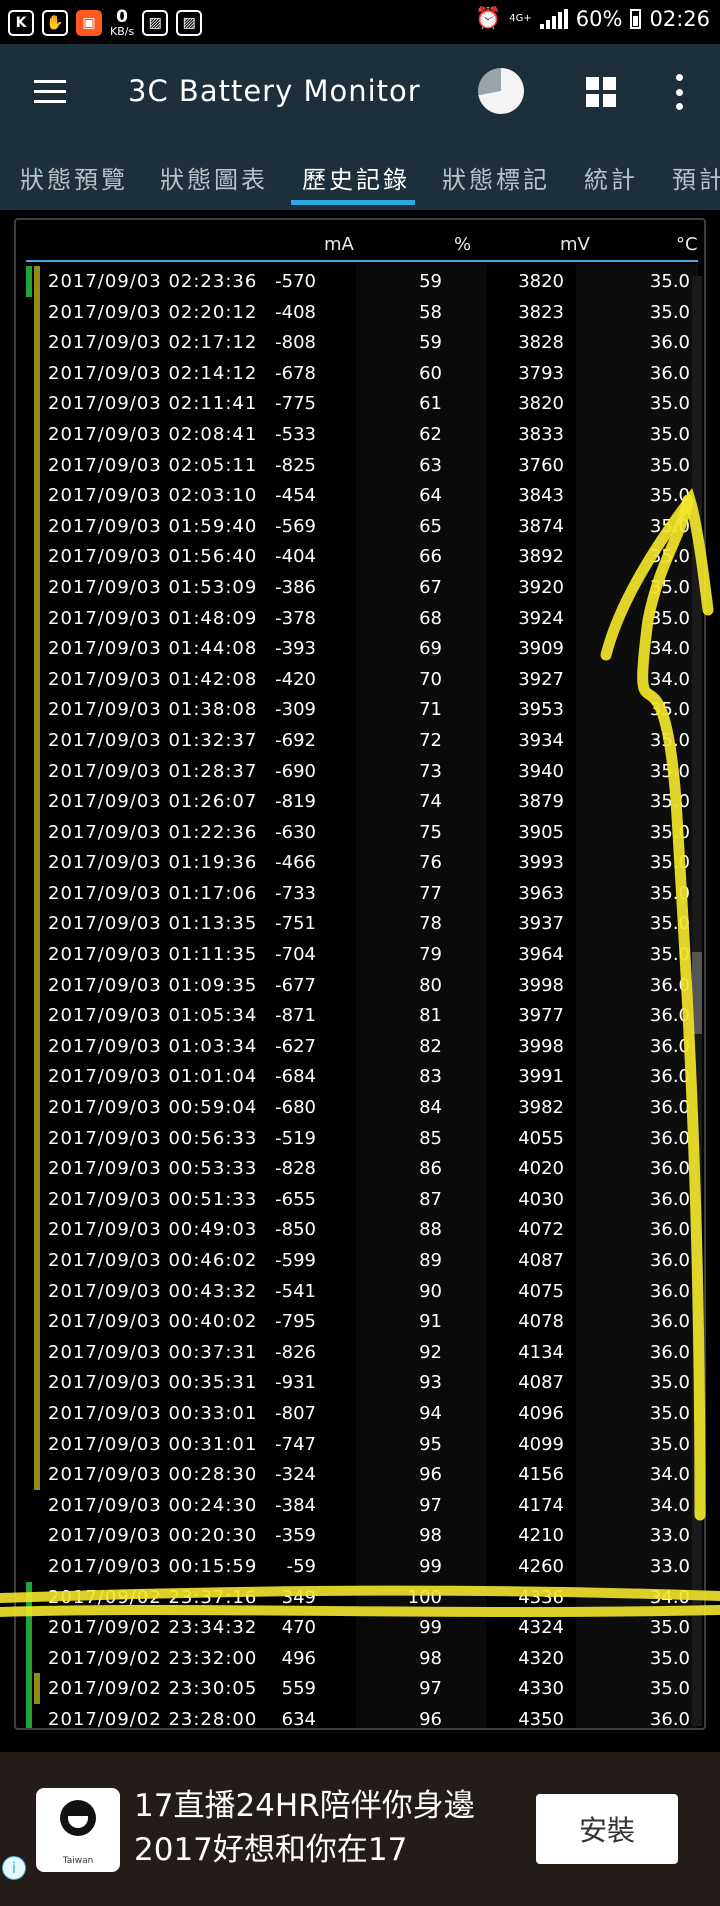  I want to click on table-row: 2017/09/03 02:20:12 -408 58 3823 35.0, so click(362, 312).